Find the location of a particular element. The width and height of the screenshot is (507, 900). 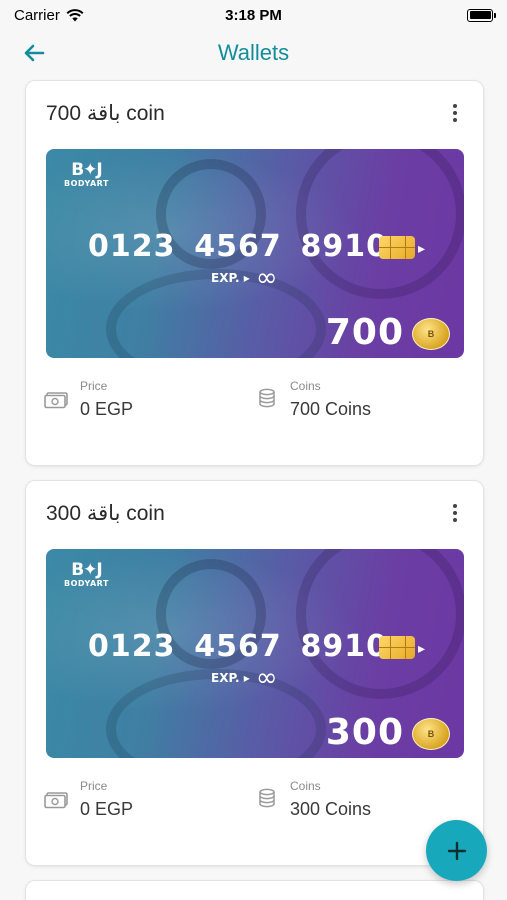

status-time: 3:18 PM is located at coordinates (253, 15).